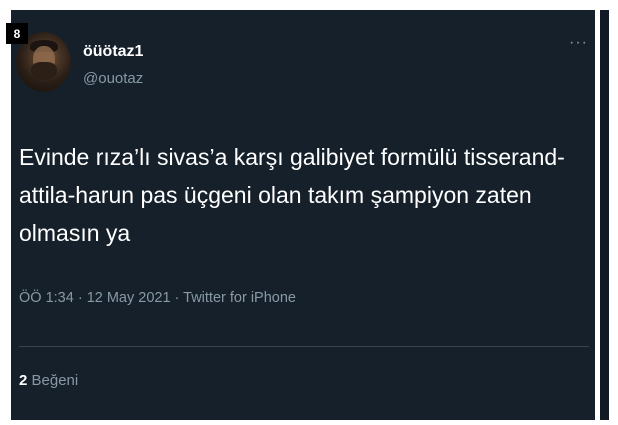 The image size is (618, 425). What do you see at coordinates (113, 78) in the screenshot?
I see `author-handle: @ouotaz` at bounding box center [113, 78].